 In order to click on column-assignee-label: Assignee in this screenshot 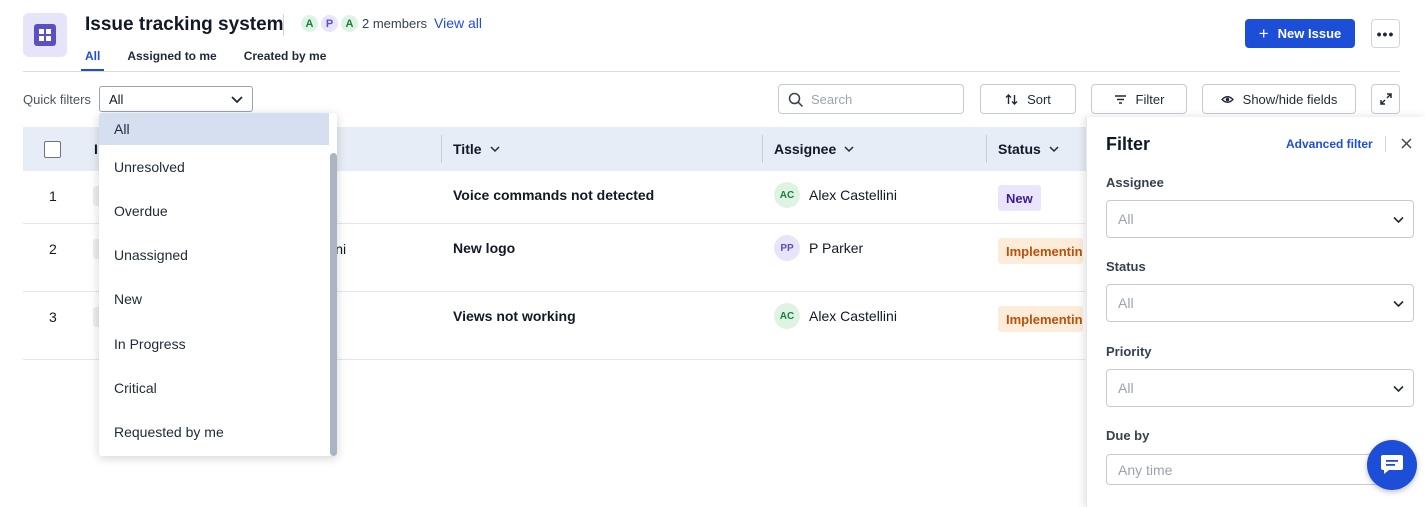, I will do `click(805, 149)`.